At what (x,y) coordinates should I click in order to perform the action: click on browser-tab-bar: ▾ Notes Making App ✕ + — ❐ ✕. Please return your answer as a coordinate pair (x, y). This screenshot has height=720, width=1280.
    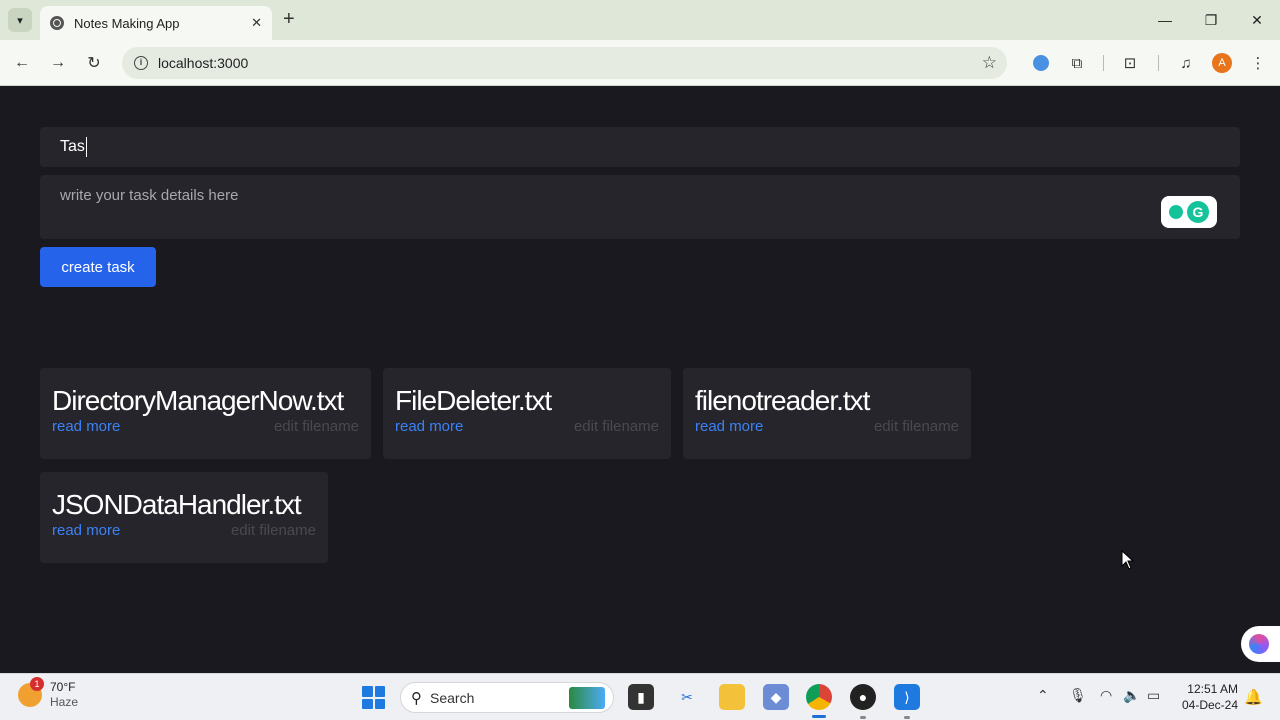
    Looking at the image, I should click on (640, 20).